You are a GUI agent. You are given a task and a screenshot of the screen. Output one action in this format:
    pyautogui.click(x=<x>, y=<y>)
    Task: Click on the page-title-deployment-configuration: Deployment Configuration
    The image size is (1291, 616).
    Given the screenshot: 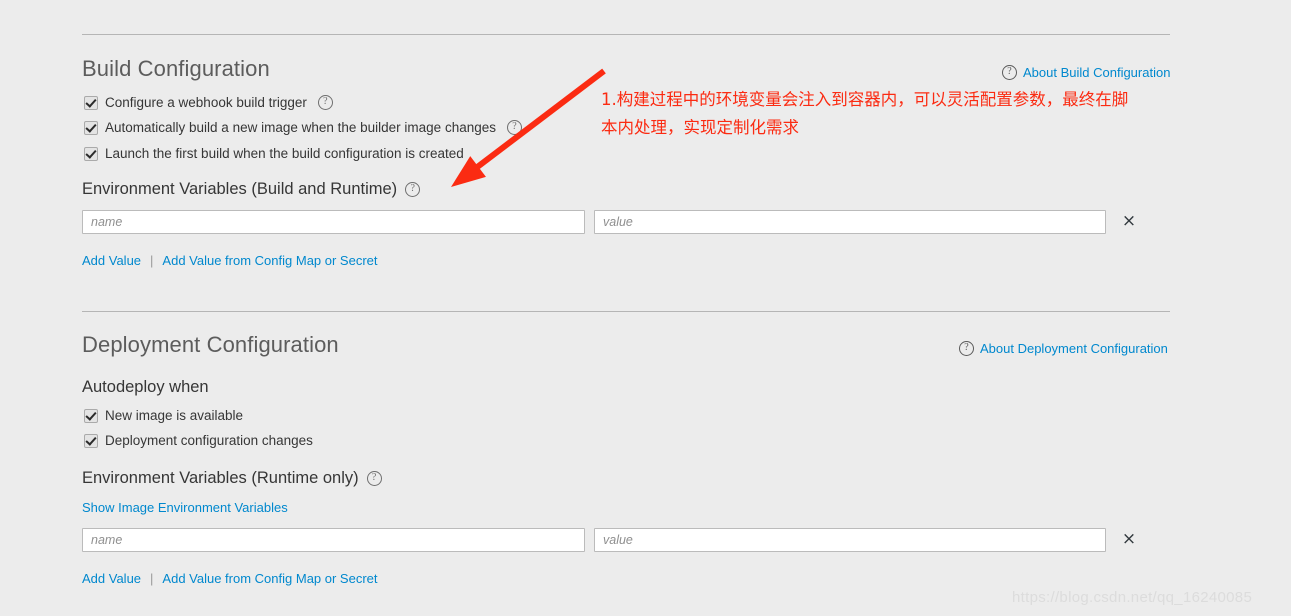 What is the action you would take?
    pyautogui.click(x=210, y=344)
    